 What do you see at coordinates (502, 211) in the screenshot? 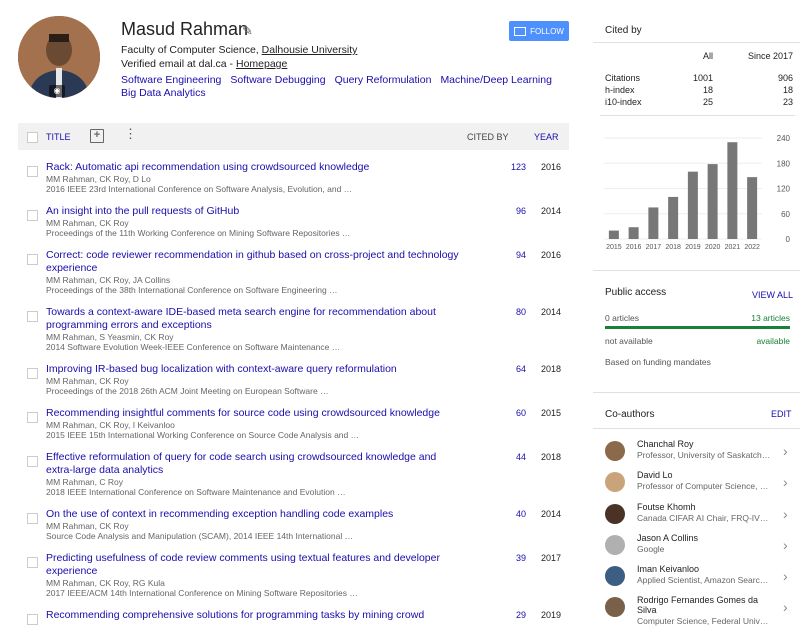
I see `cited-count-link: 96` at bounding box center [502, 211].